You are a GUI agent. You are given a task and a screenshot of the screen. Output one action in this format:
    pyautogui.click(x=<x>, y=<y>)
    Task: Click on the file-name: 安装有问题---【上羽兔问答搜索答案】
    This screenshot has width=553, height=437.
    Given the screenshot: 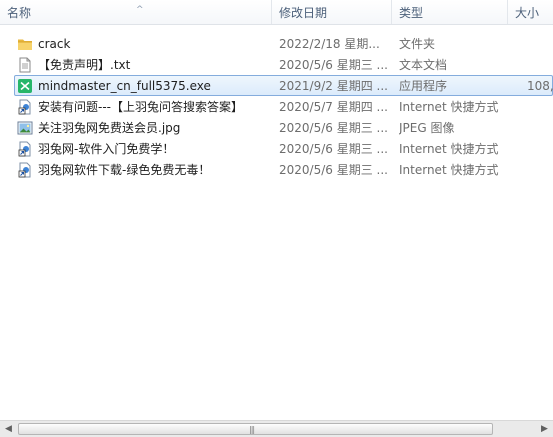 What is the action you would take?
    pyautogui.click(x=140, y=107)
    